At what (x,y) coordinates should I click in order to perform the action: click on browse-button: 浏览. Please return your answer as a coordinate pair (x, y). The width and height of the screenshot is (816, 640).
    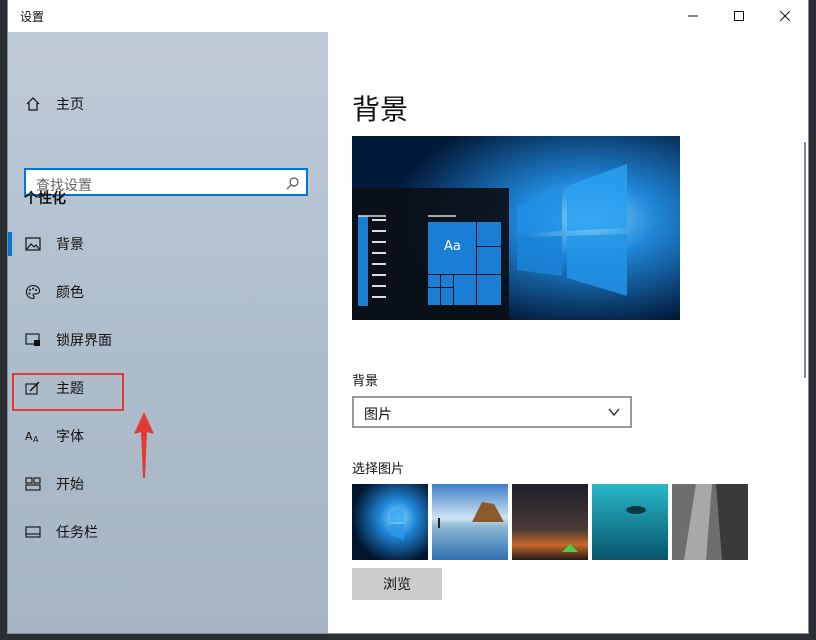
    Looking at the image, I should click on (397, 584).